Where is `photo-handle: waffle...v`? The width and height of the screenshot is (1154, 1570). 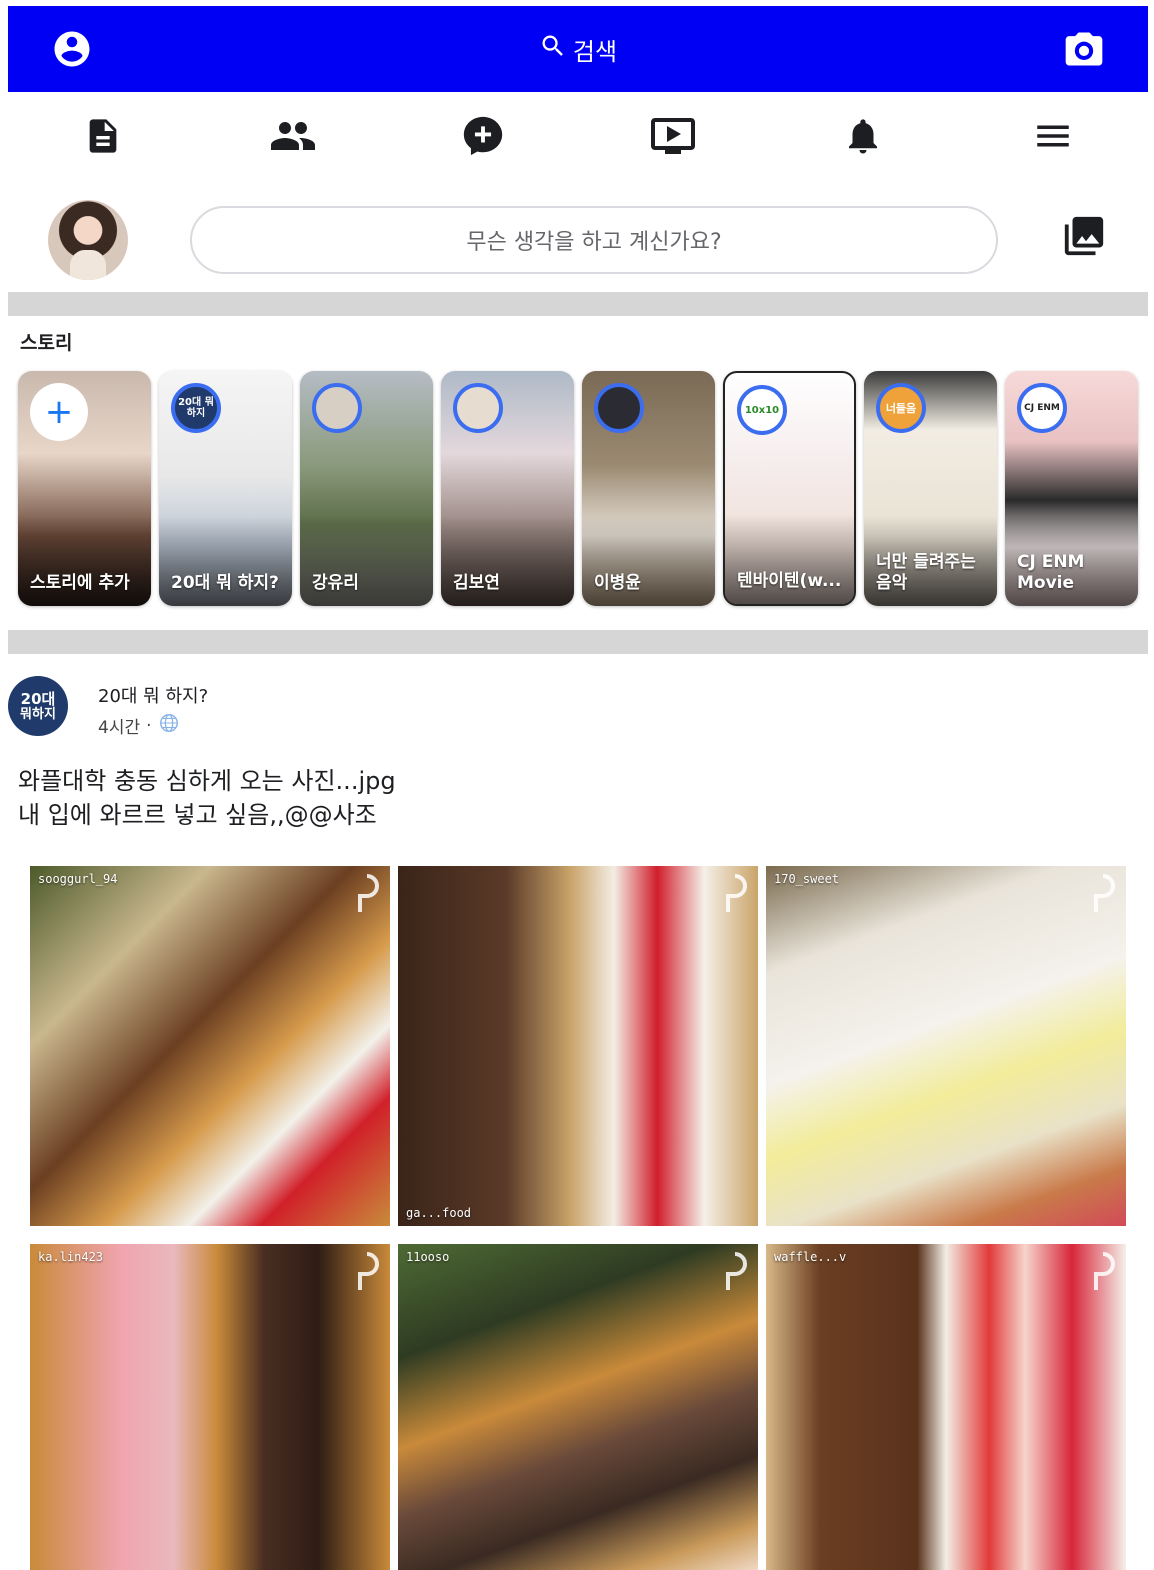 photo-handle: waffle...v is located at coordinates (810, 1257).